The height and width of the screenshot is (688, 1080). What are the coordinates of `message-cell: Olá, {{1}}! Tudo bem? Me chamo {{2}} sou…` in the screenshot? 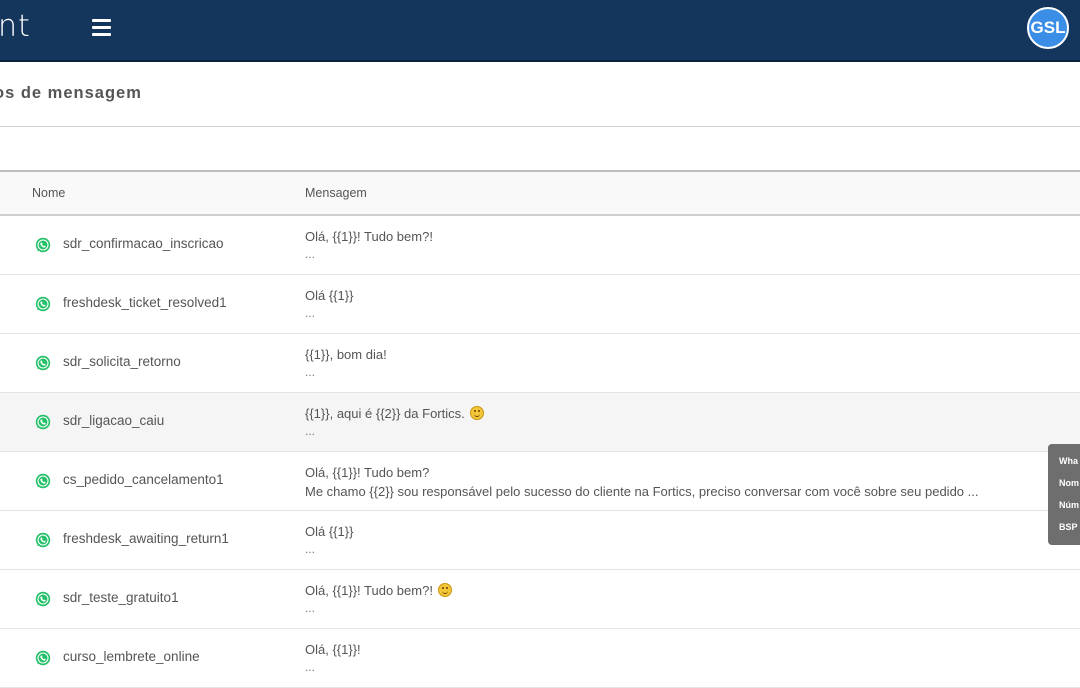 It's located at (692, 481).